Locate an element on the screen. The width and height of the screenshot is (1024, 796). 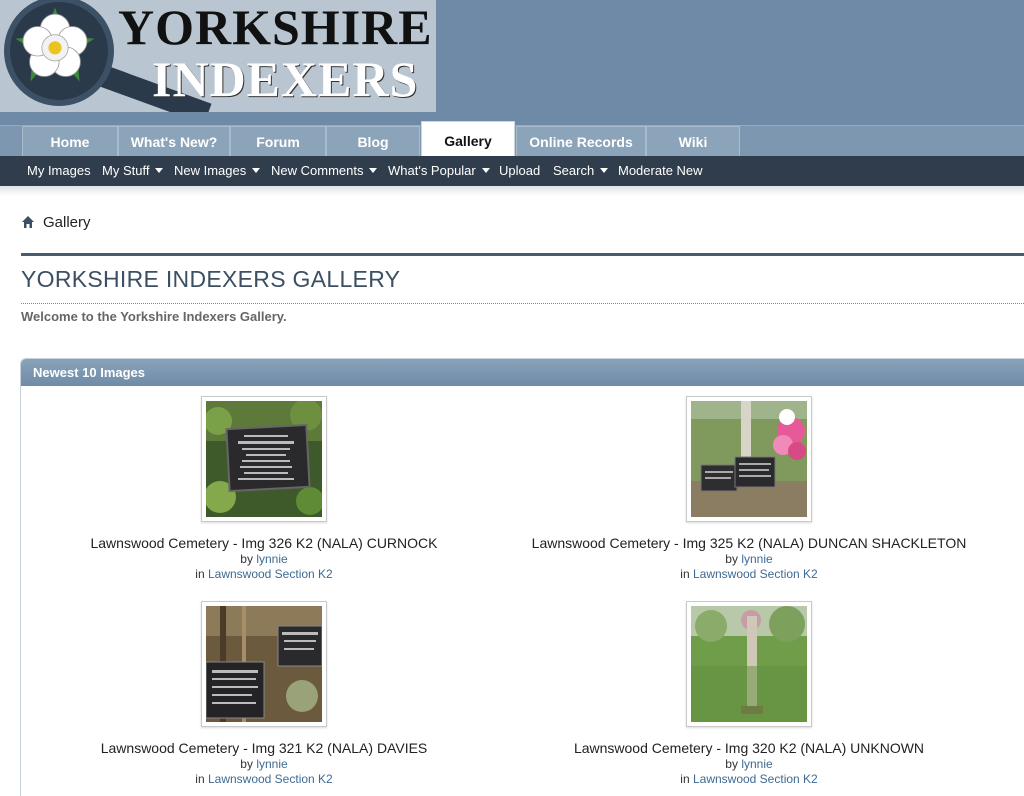
home-icon is located at coordinates (28, 222).